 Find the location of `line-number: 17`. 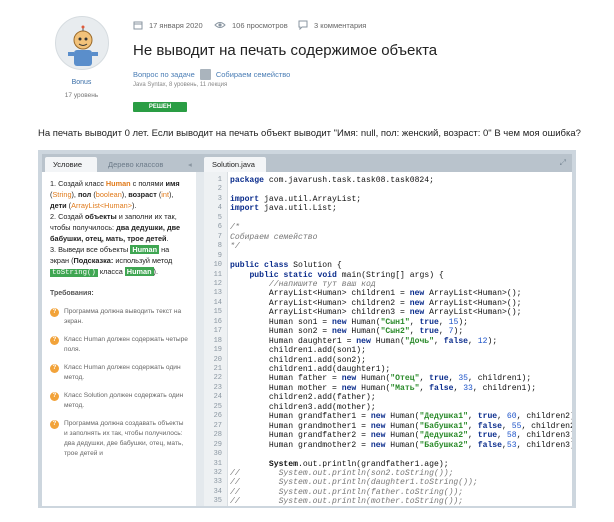

line-number: 17 is located at coordinates (217, 331).